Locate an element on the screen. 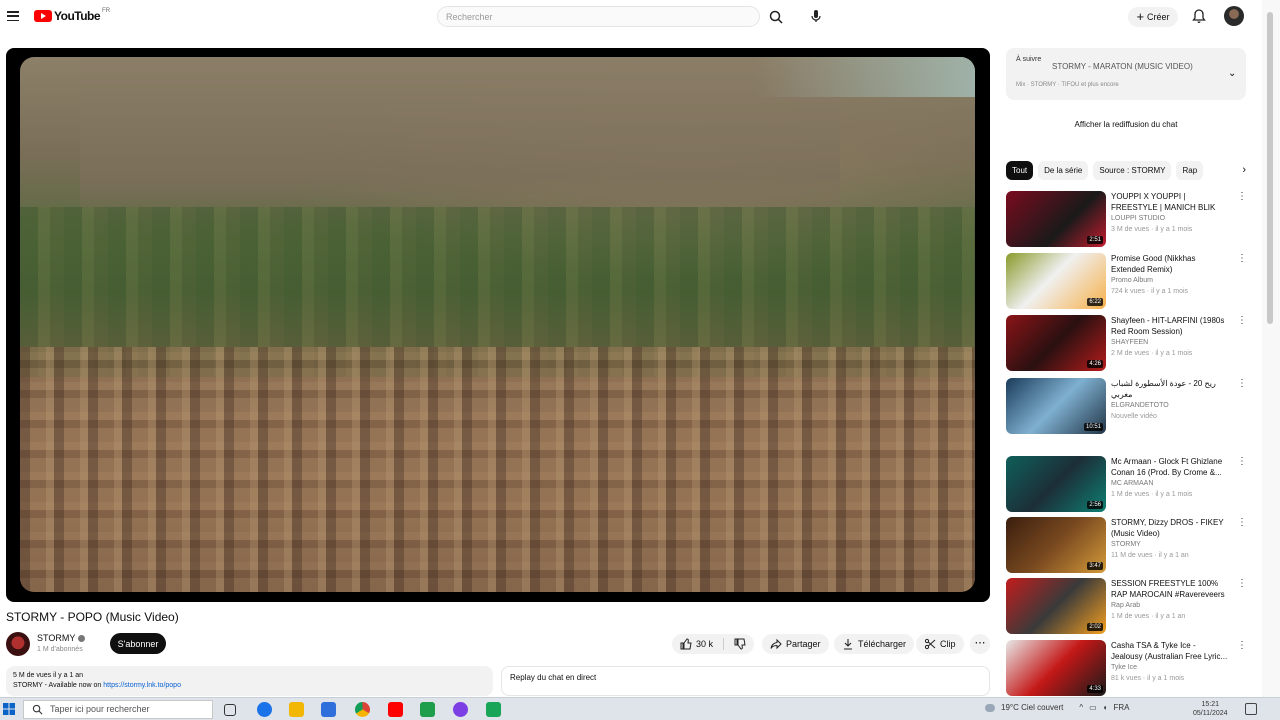 This screenshot has height=720, width=1280. chevron-right-icon: › is located at coordinates (1244, 170).